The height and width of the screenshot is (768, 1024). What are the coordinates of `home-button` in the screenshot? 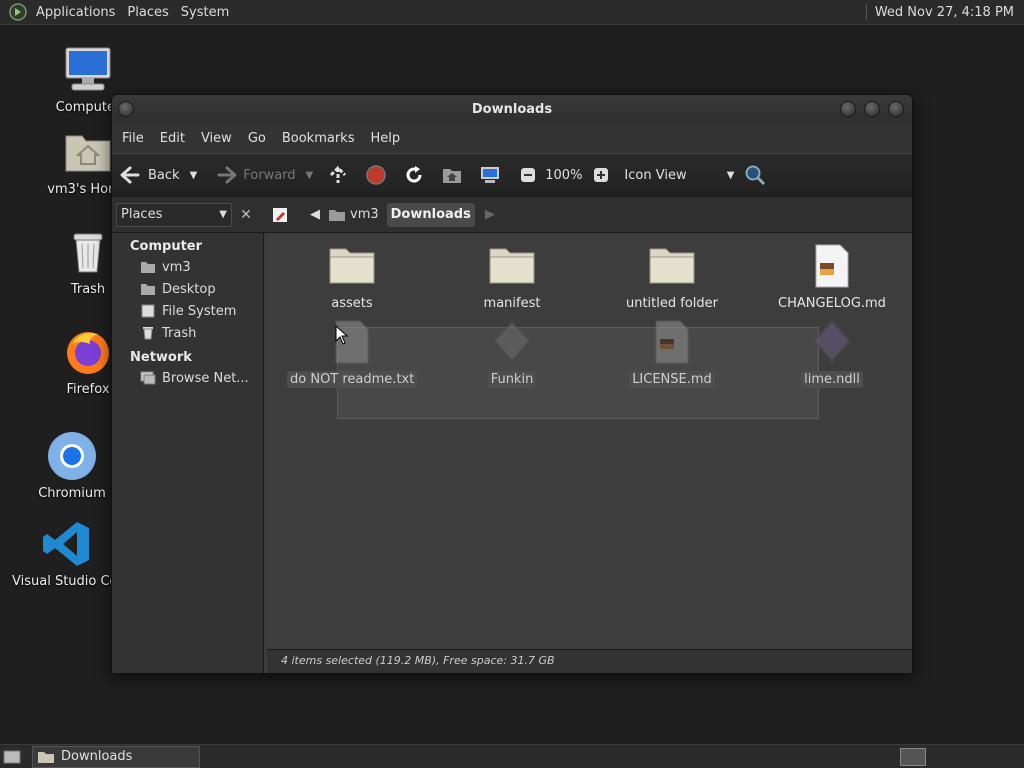 It's located at (455, 175).